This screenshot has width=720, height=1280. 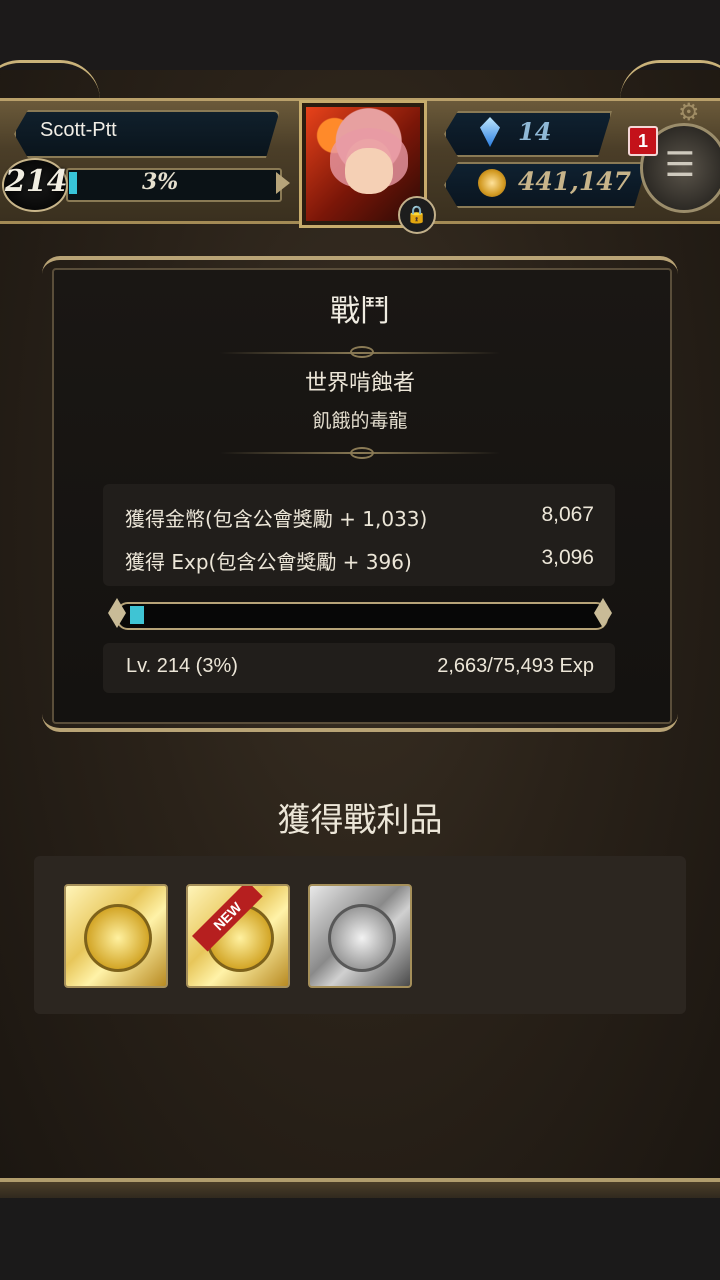 I want to click on gold-count: 441,147, so click(x=575, y=181).